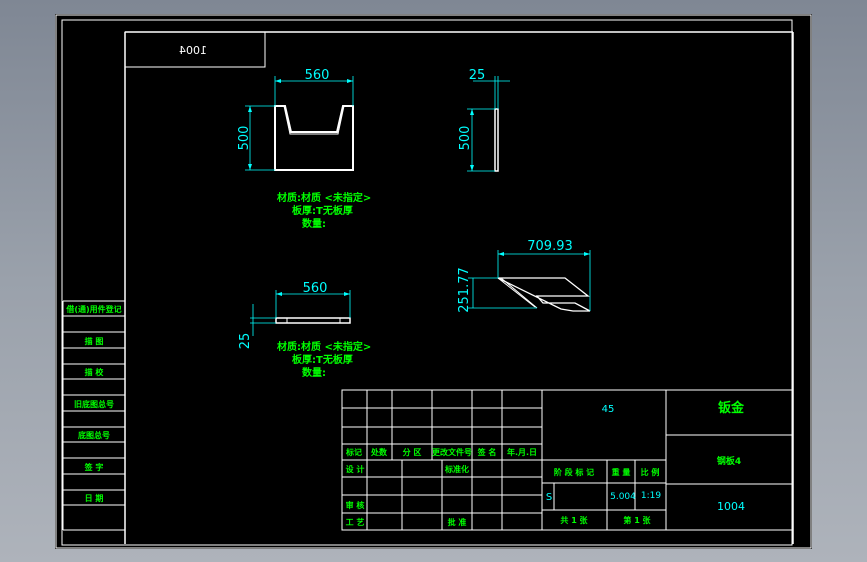 This screenshot has width=867, height=562. What do you see at coordinates (457, 522) in the screenshot?
I see `label-approve: 批 准` at bounding box center [457, 522].